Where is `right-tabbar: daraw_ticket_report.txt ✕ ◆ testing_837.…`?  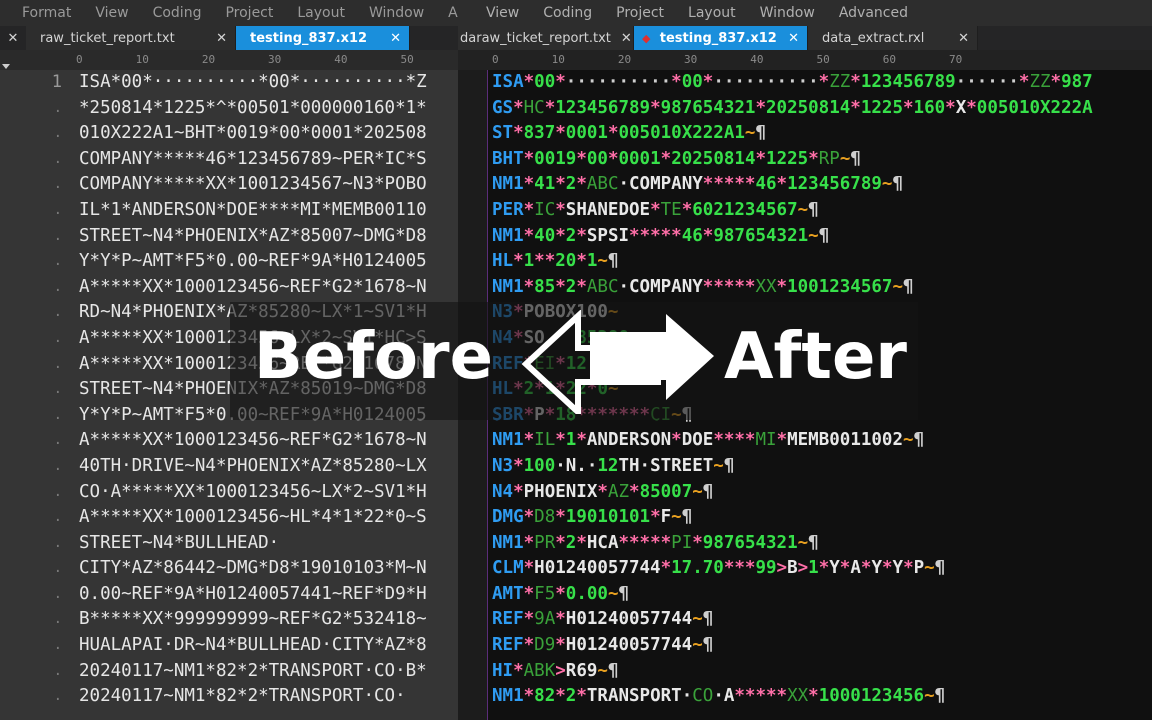
right-tabbar: daraw_ticket_report.txt ✕ ◆ testing_837.… is located at coordinates (805, 38).